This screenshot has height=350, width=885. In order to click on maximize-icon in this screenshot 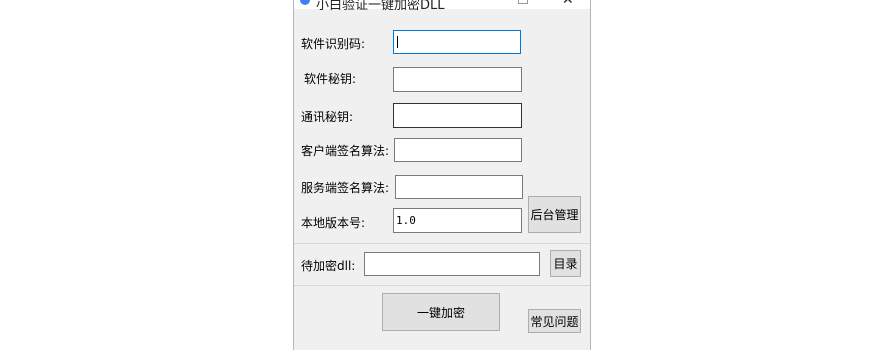, I will do `click(523, 2)`.